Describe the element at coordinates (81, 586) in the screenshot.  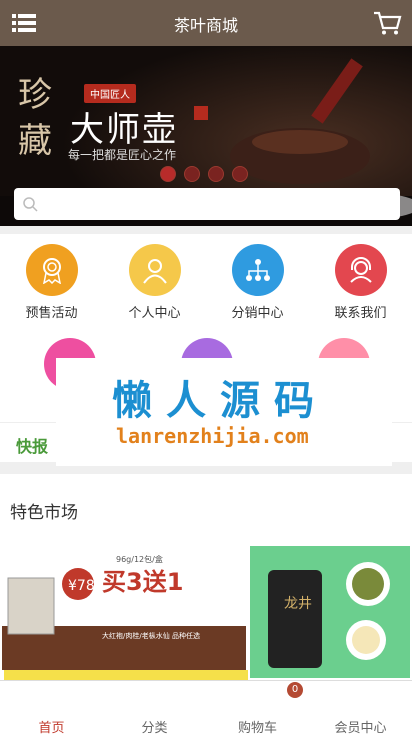
I see `product-price: ¥78` at that location.